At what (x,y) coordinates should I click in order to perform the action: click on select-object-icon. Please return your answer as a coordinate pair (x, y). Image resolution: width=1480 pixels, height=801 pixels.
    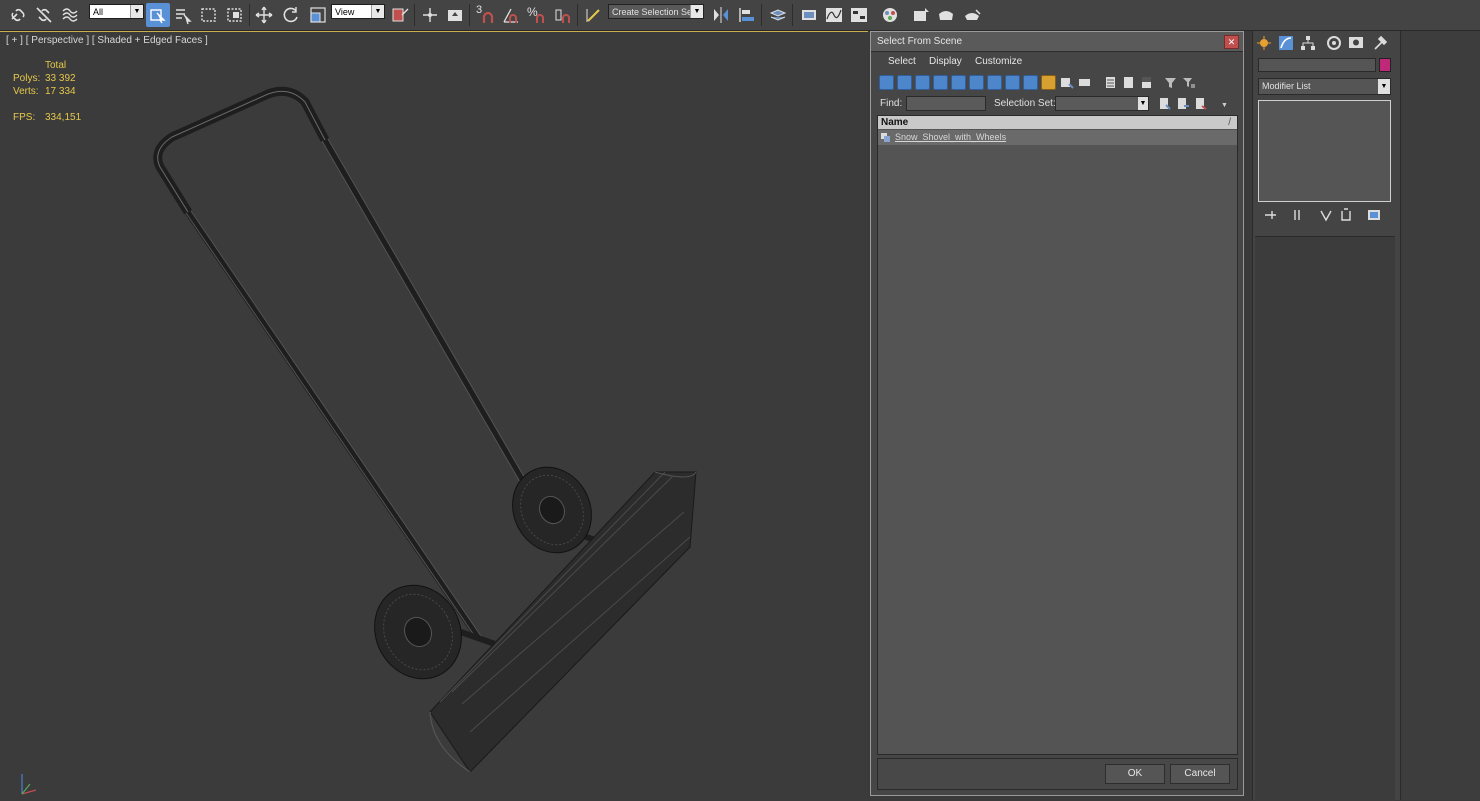
    Looking at the image, I should click on (158, 15).